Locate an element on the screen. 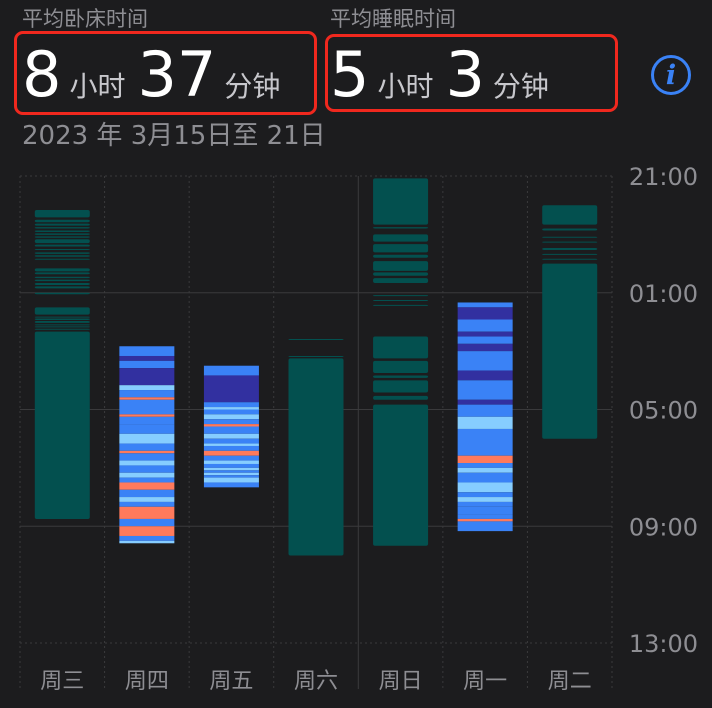 The width and height of the screenshot is (712, 708). y-tick-label: 09:00 is located at coordinates (663, 527).